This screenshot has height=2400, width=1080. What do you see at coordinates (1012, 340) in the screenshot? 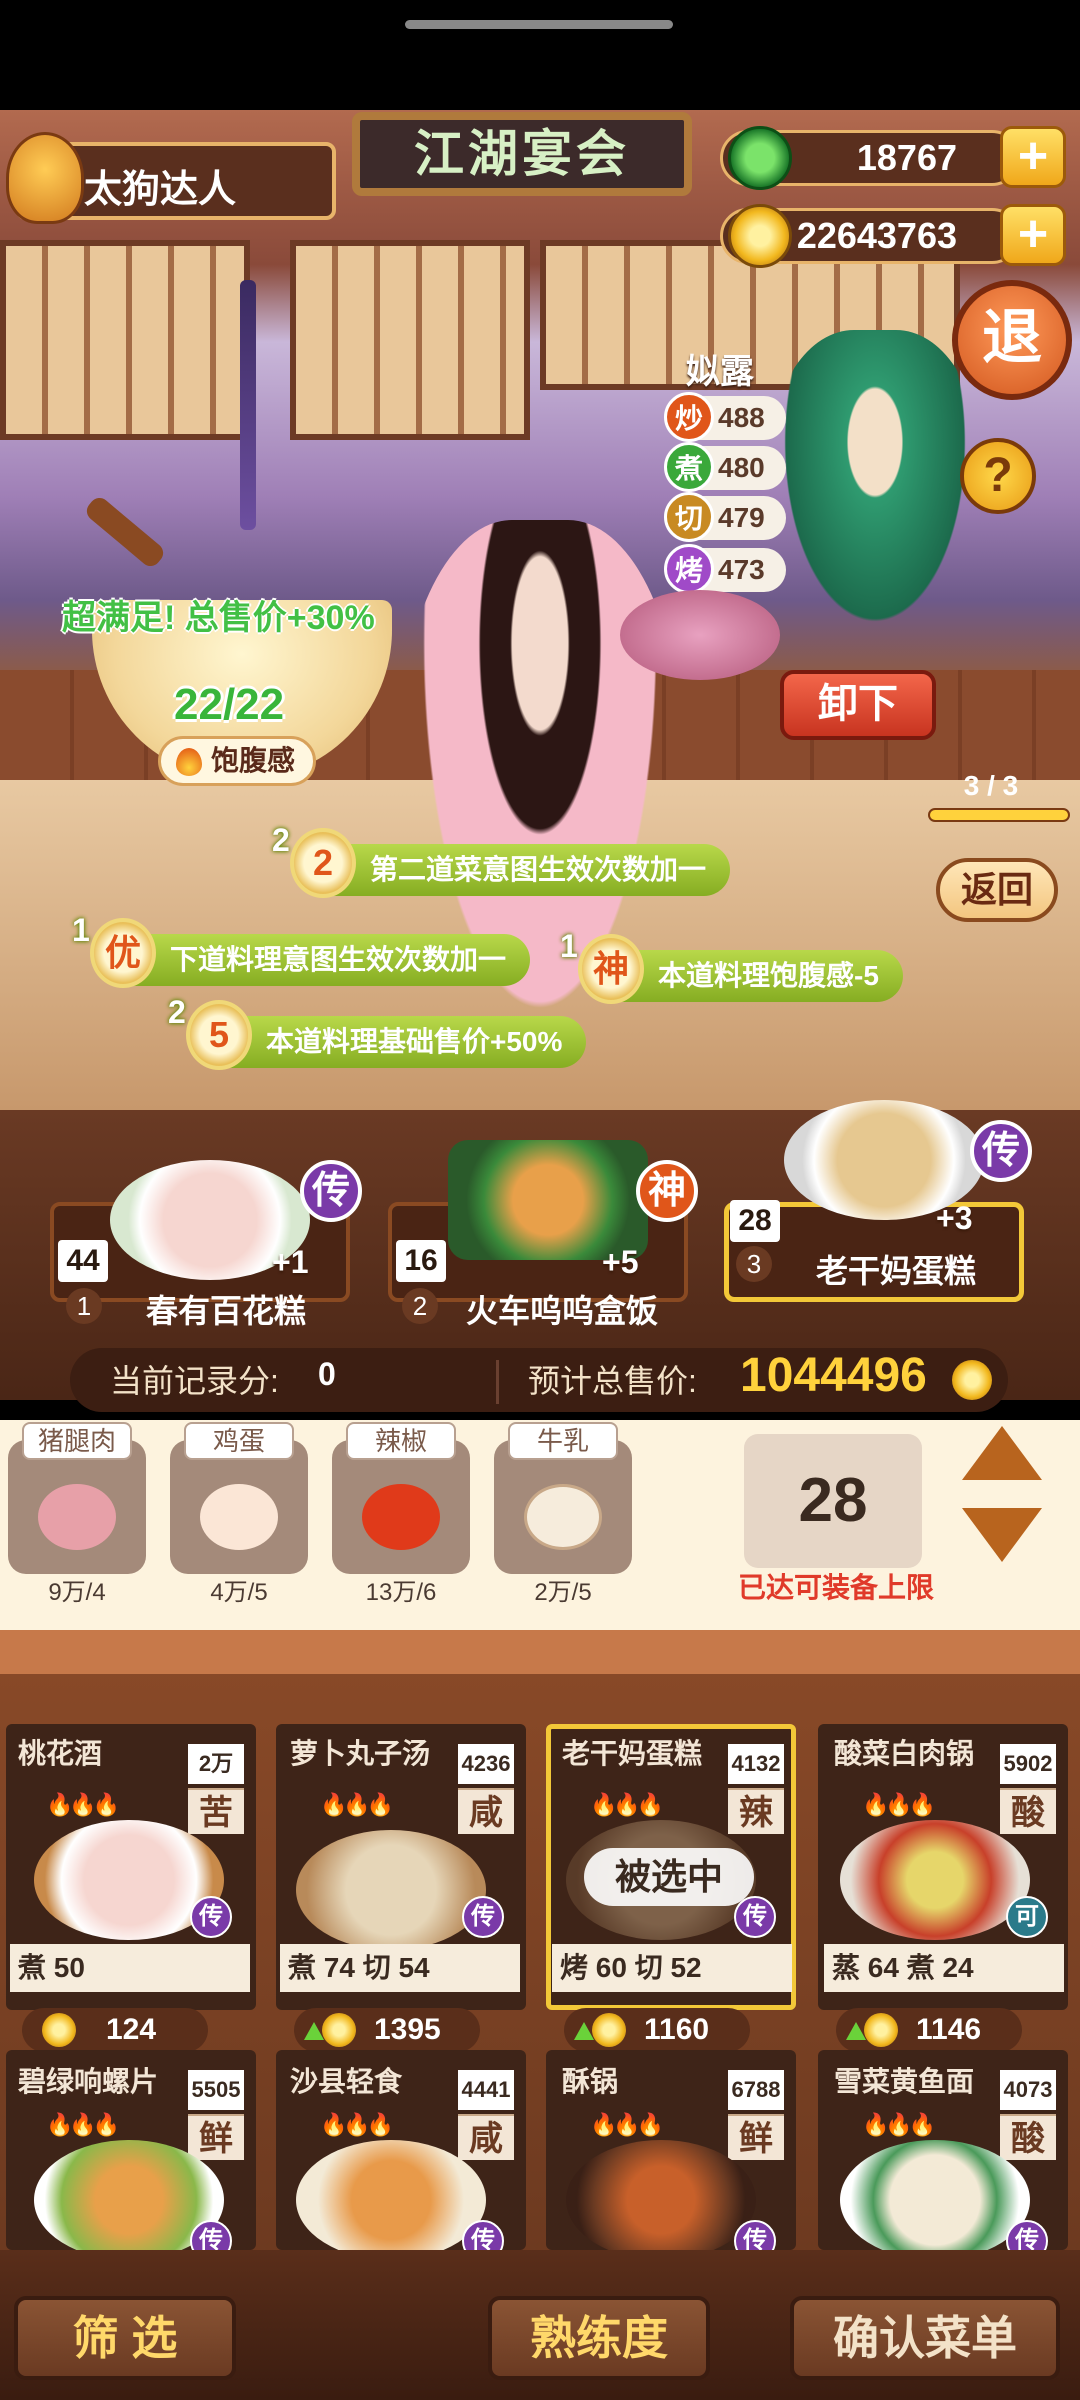
I see `exit-button: 退` at bounding box center [1012, 340].